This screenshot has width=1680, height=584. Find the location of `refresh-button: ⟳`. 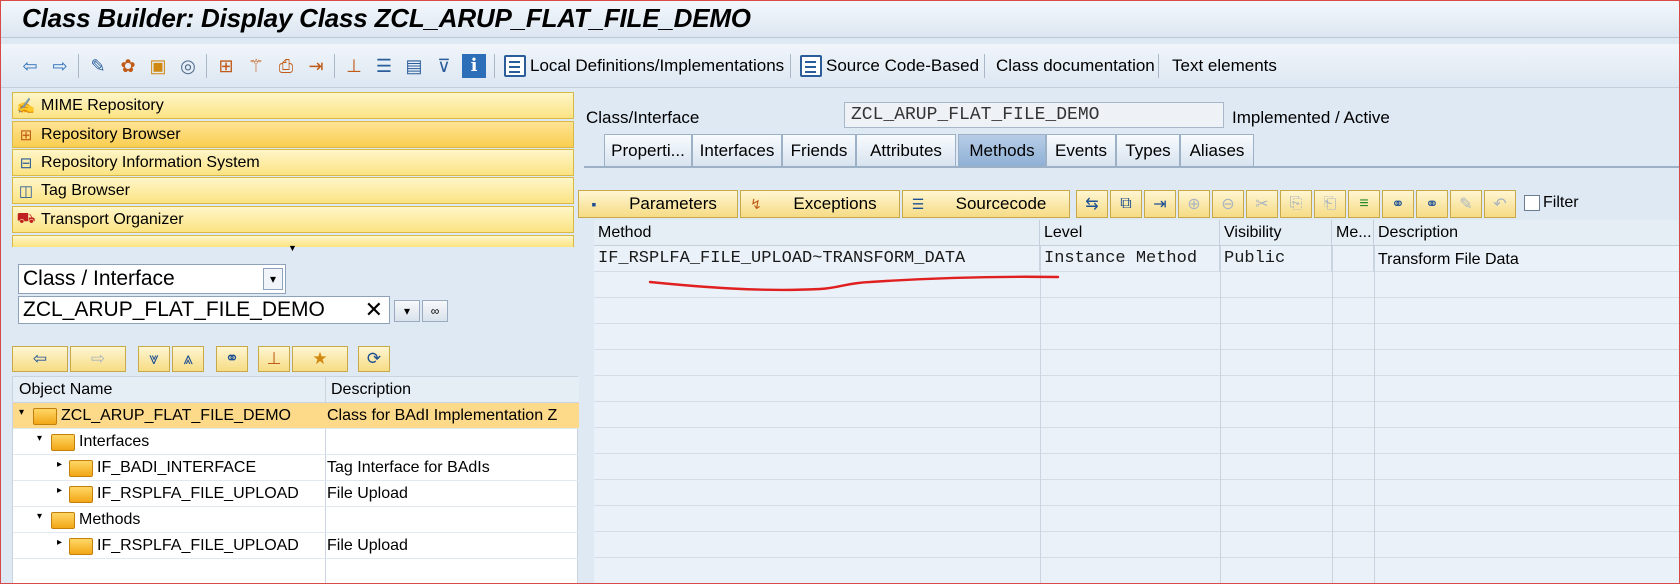

refresh-button: ⟳ is located at coordinates (374, 359).